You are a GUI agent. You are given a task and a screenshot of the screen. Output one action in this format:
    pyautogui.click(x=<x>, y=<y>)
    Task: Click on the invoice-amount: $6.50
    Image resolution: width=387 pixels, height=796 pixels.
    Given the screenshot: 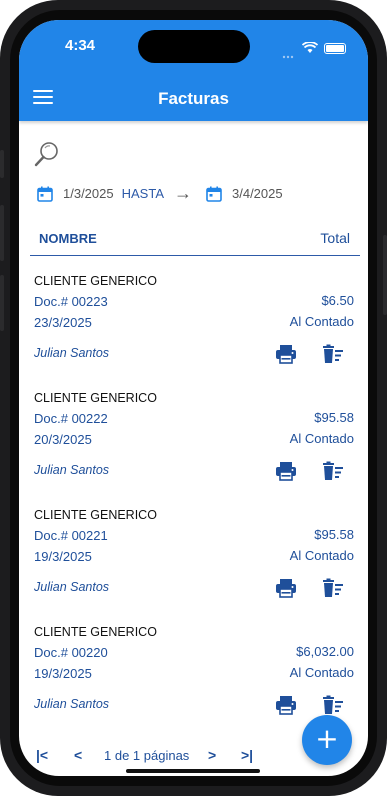 What is the action you would take?
    pyautogui.click(x=337, y=300)
    